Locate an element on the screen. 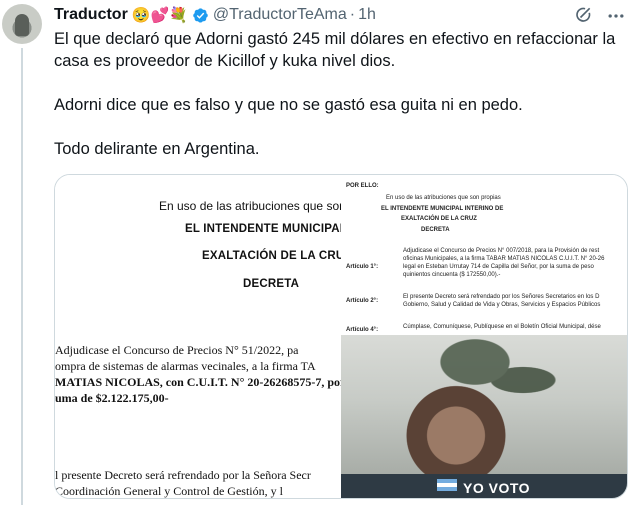  doc-line: EL INTENDENTE MUNICIPAL INTERINO DE is located at coordinates (442, 209).